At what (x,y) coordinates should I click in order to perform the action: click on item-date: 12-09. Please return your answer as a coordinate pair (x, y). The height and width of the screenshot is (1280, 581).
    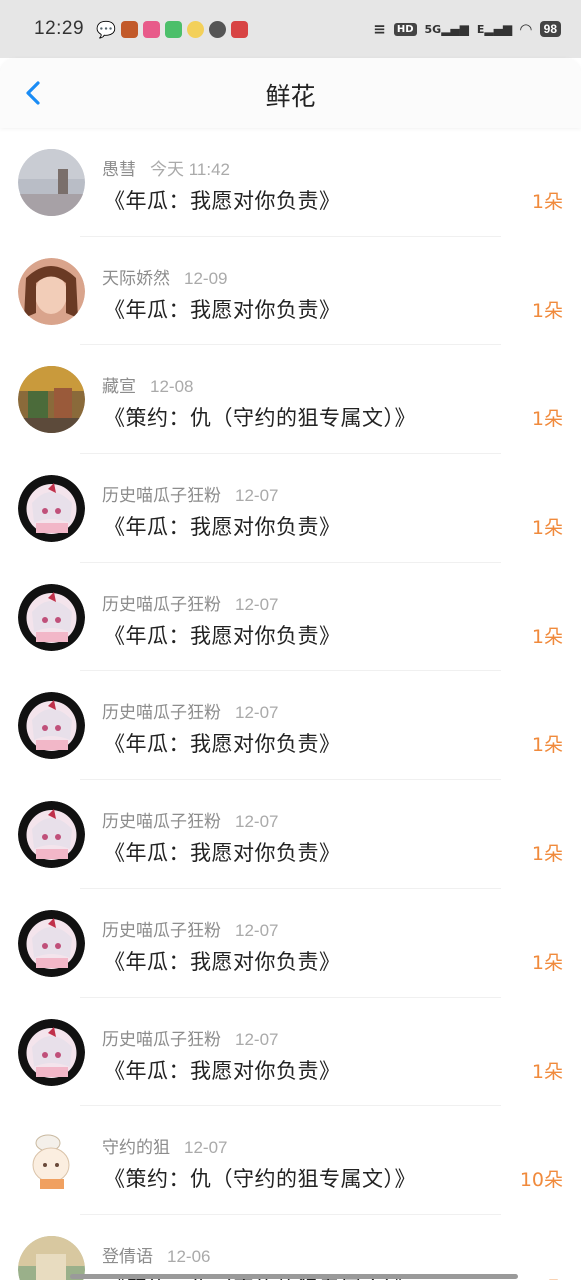
    Looking at the image, I should click on (206, 278).